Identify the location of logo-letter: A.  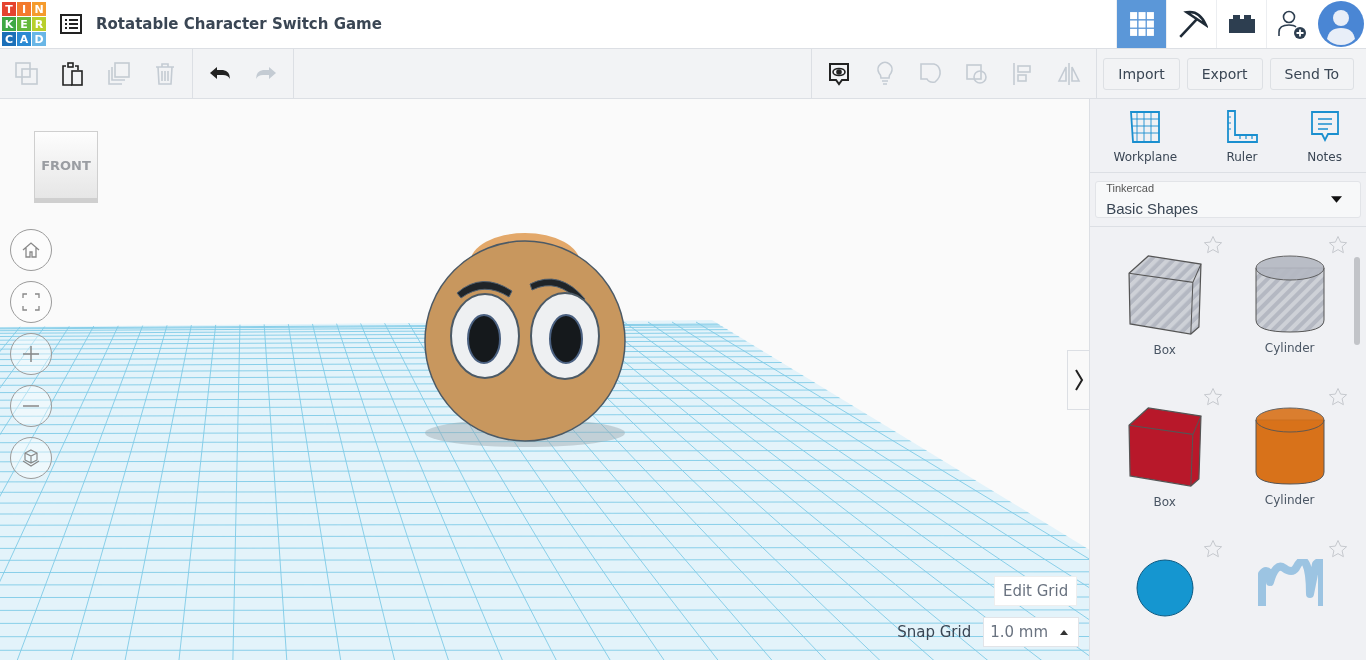
(24, 39).